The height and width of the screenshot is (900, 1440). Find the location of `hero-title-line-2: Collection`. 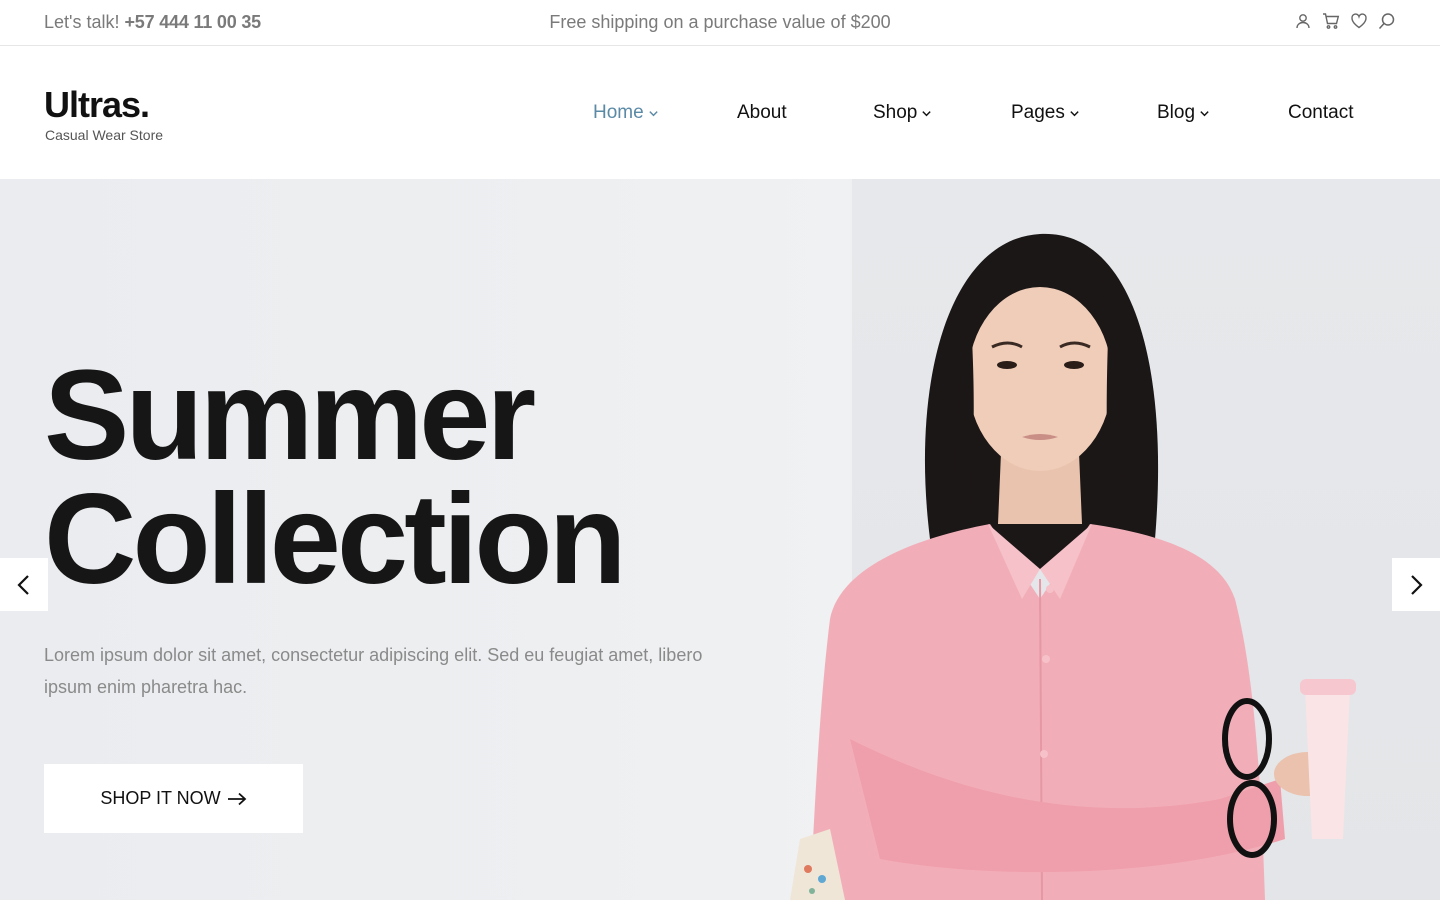

hero-title-line-2: Collection is located at coordinates (335, 539).